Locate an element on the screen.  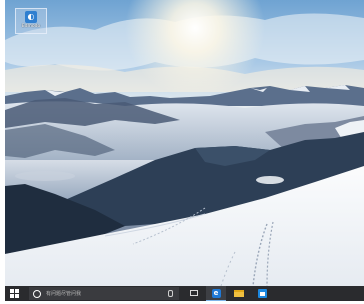
desktop-shortcut-label: Edmodo is located at coordinates (31, 26).